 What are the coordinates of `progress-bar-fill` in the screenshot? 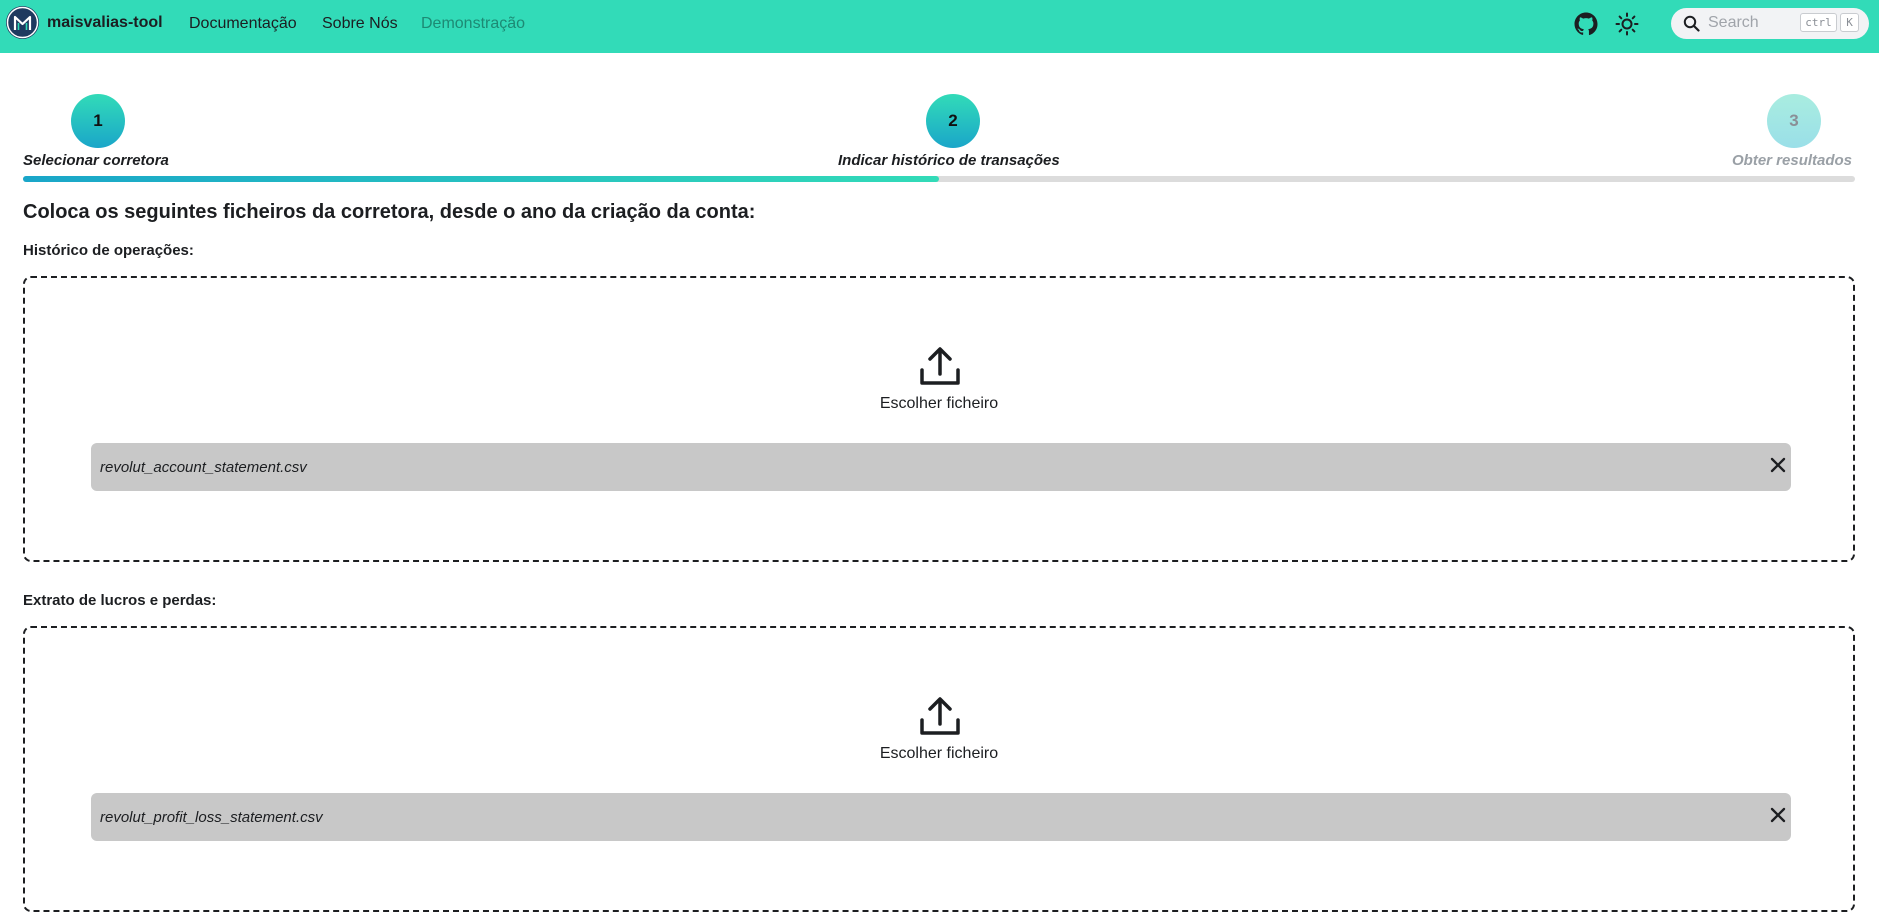 It's located at (481, 179).